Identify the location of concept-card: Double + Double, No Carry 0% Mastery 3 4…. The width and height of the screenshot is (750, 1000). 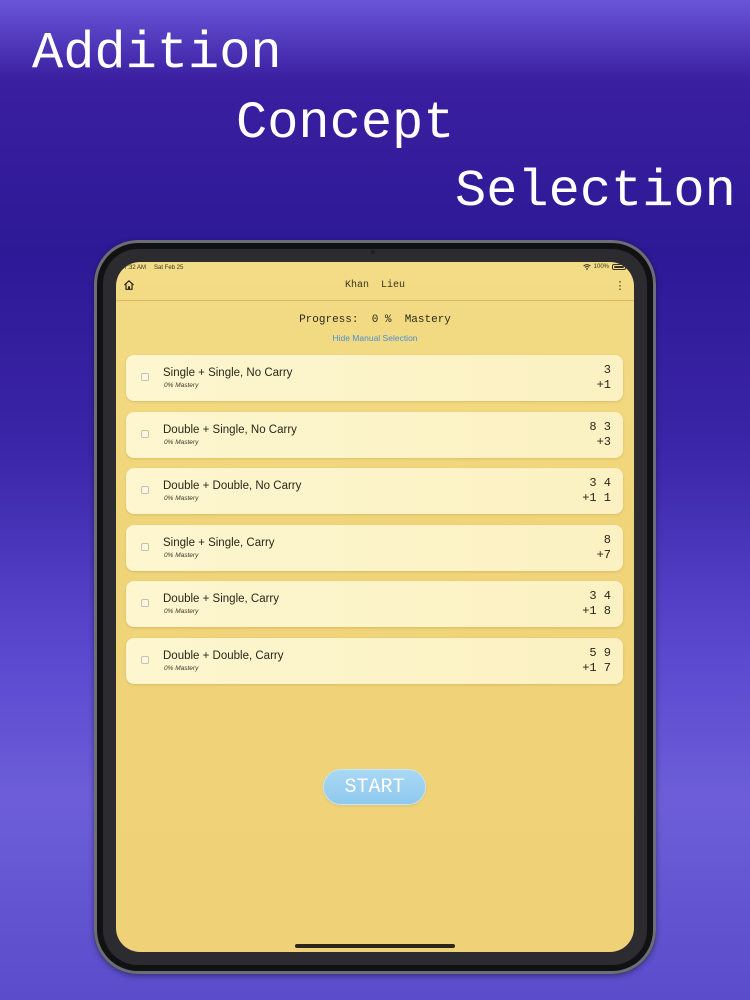
(374, 491).